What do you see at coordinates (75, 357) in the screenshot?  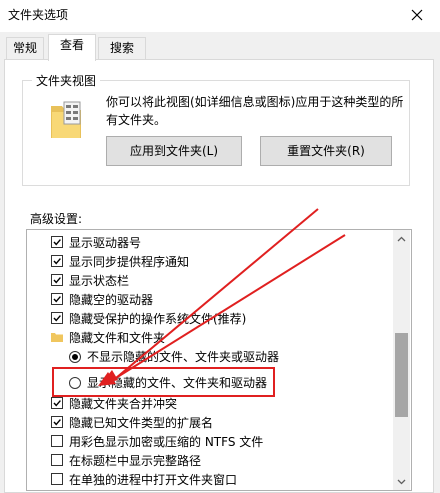 I see `radio-button` at bounding box center [75, 357].